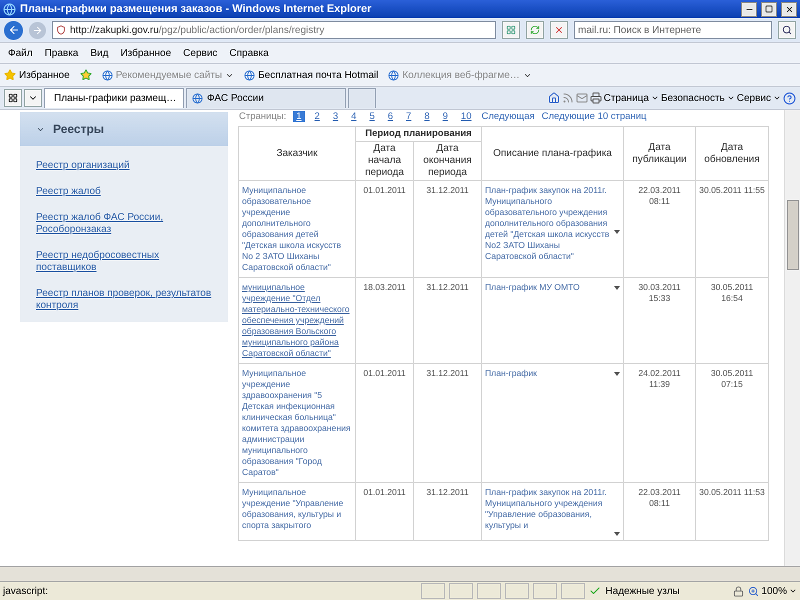  What do you see at coordinates (594, 116) in the screenshot?
I see `next-ten-link: Следующие 10 страниц` at bounding box center [594, 116].